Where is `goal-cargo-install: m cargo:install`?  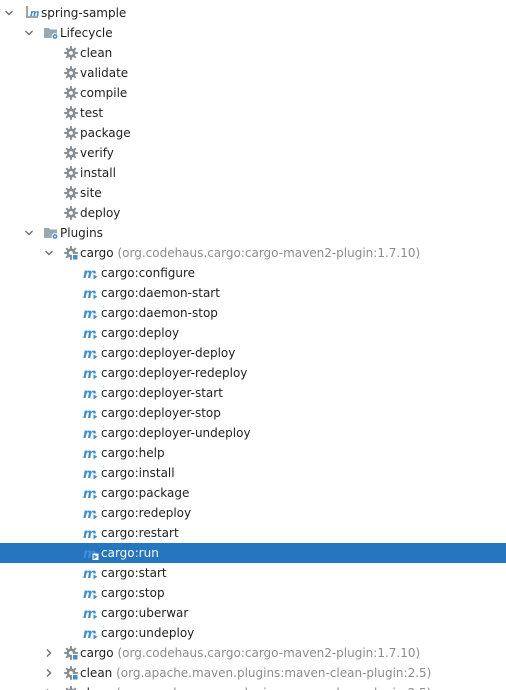 goal-cargo-install: m cargo:install is located at coordinates (253, 473).